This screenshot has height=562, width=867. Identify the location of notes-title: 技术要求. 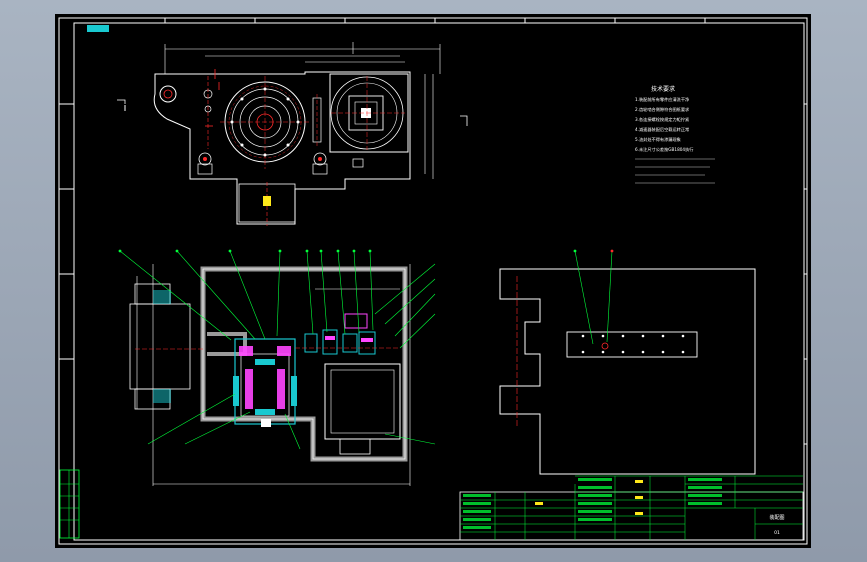
(663, 89).